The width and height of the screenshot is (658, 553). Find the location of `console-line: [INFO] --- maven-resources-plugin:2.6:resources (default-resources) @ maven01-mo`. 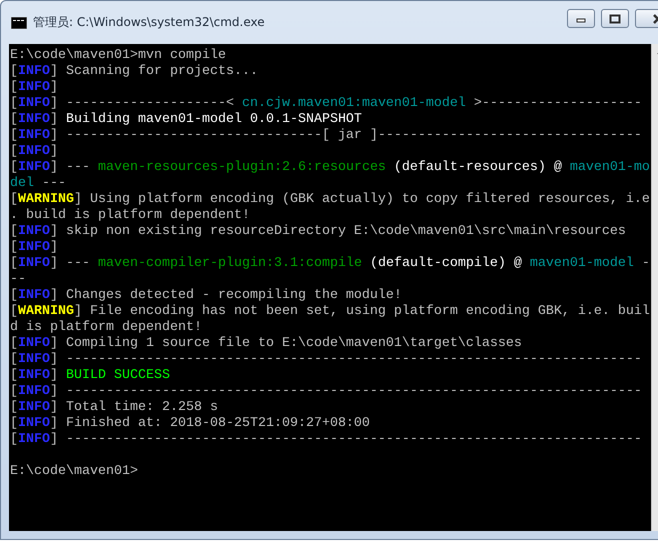

console-line: [INFO] --- maven-resources-plugin:2.6:resources (default-resources) @ maven01-mo is located at coordinates (330, 168).